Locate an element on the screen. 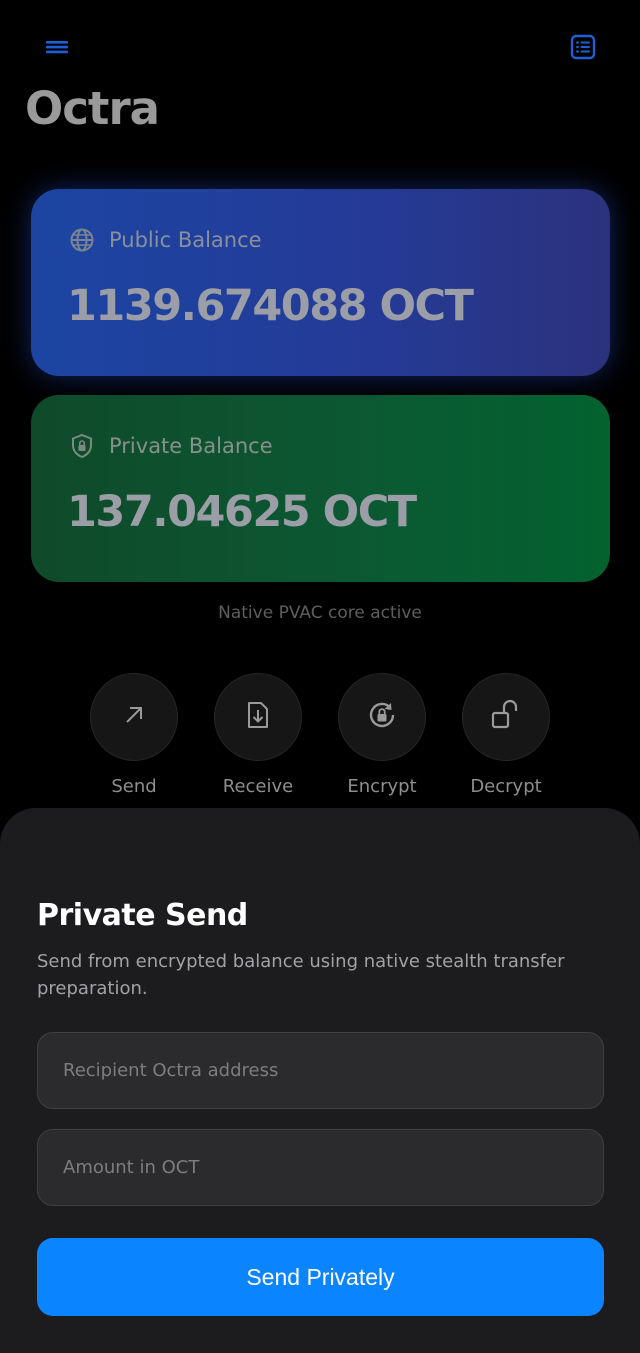 Image resolution: width=640 pixels, height=1353 pixels. send-label: Send is located at coordinates (134, 786).